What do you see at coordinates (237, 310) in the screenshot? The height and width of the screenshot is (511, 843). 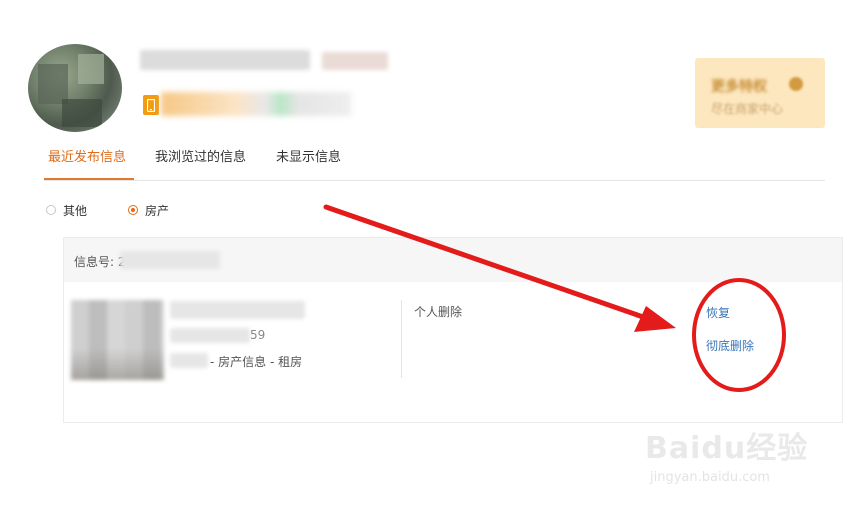 I see `listing-title-blurred` at bounding box center [237, 310].